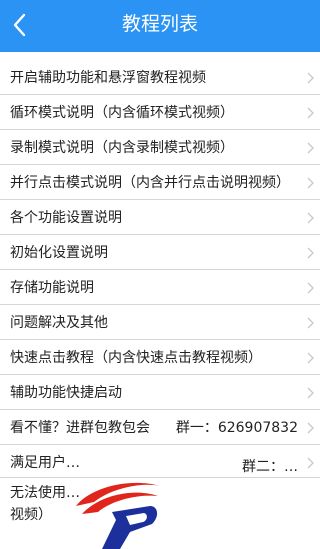  What do you see at coordinates (160, 322) in the screenshot?
I see `list-item-troubleshooting: 问题解决及其他` at bounding box center [160, 322].